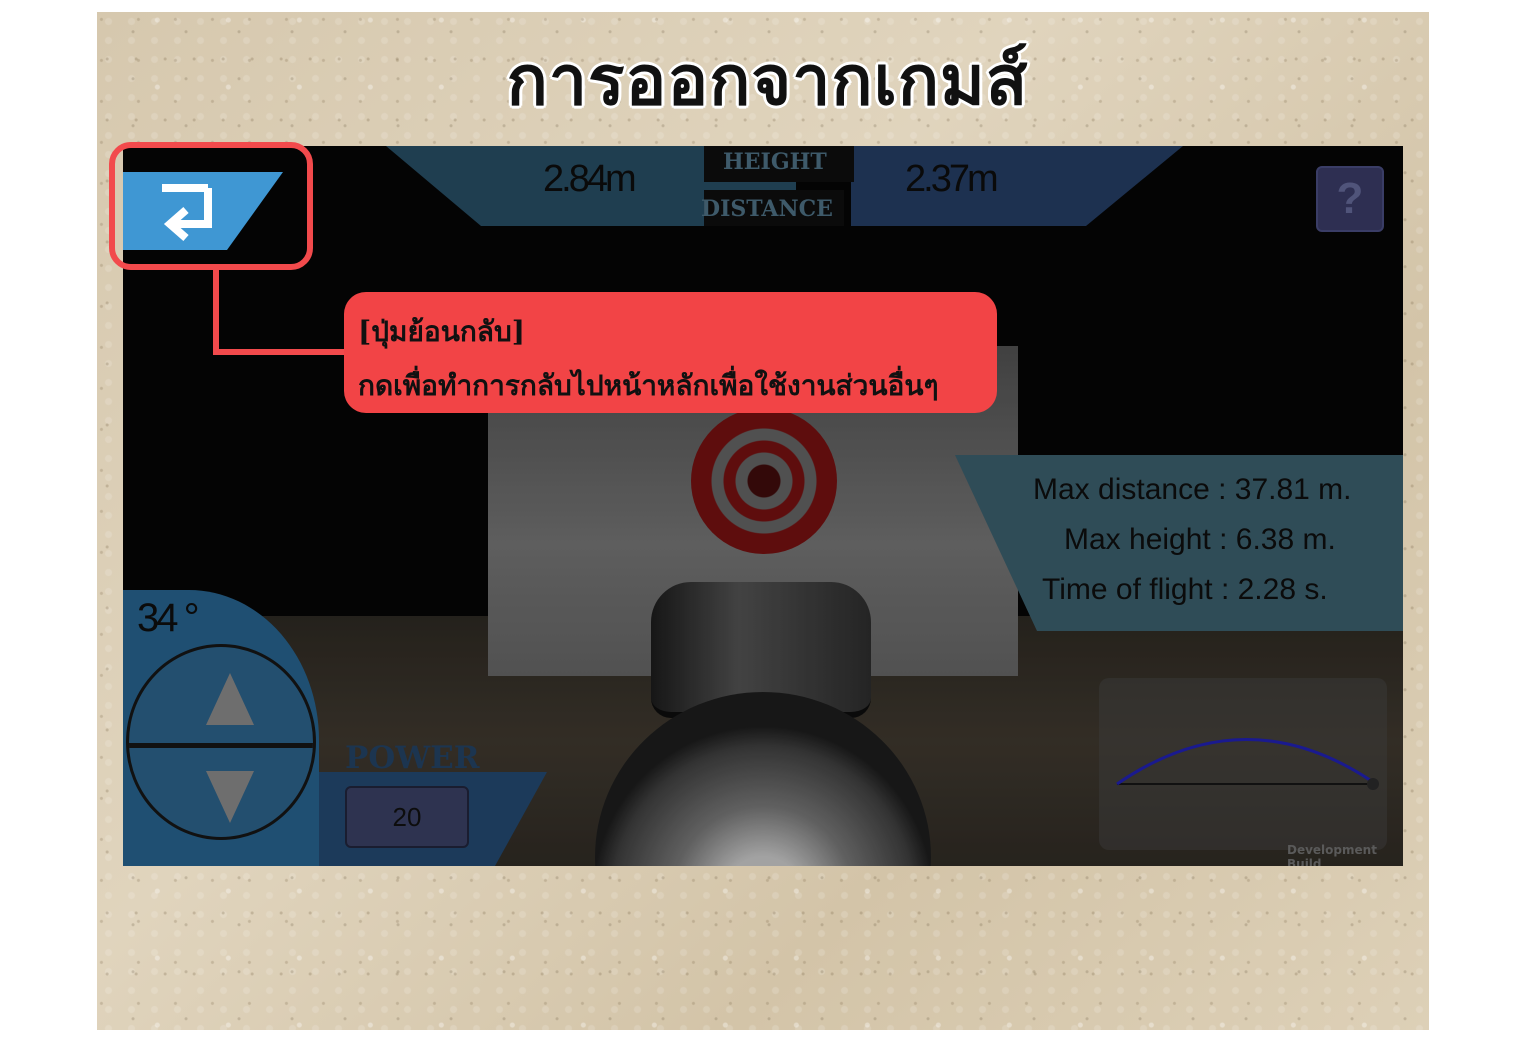 Image resolution: width=1535 pixels, height=1062 pixels. Describe the element at coordinates (1373, 784) in the screenshot. I see `projectile-dot` at that location.